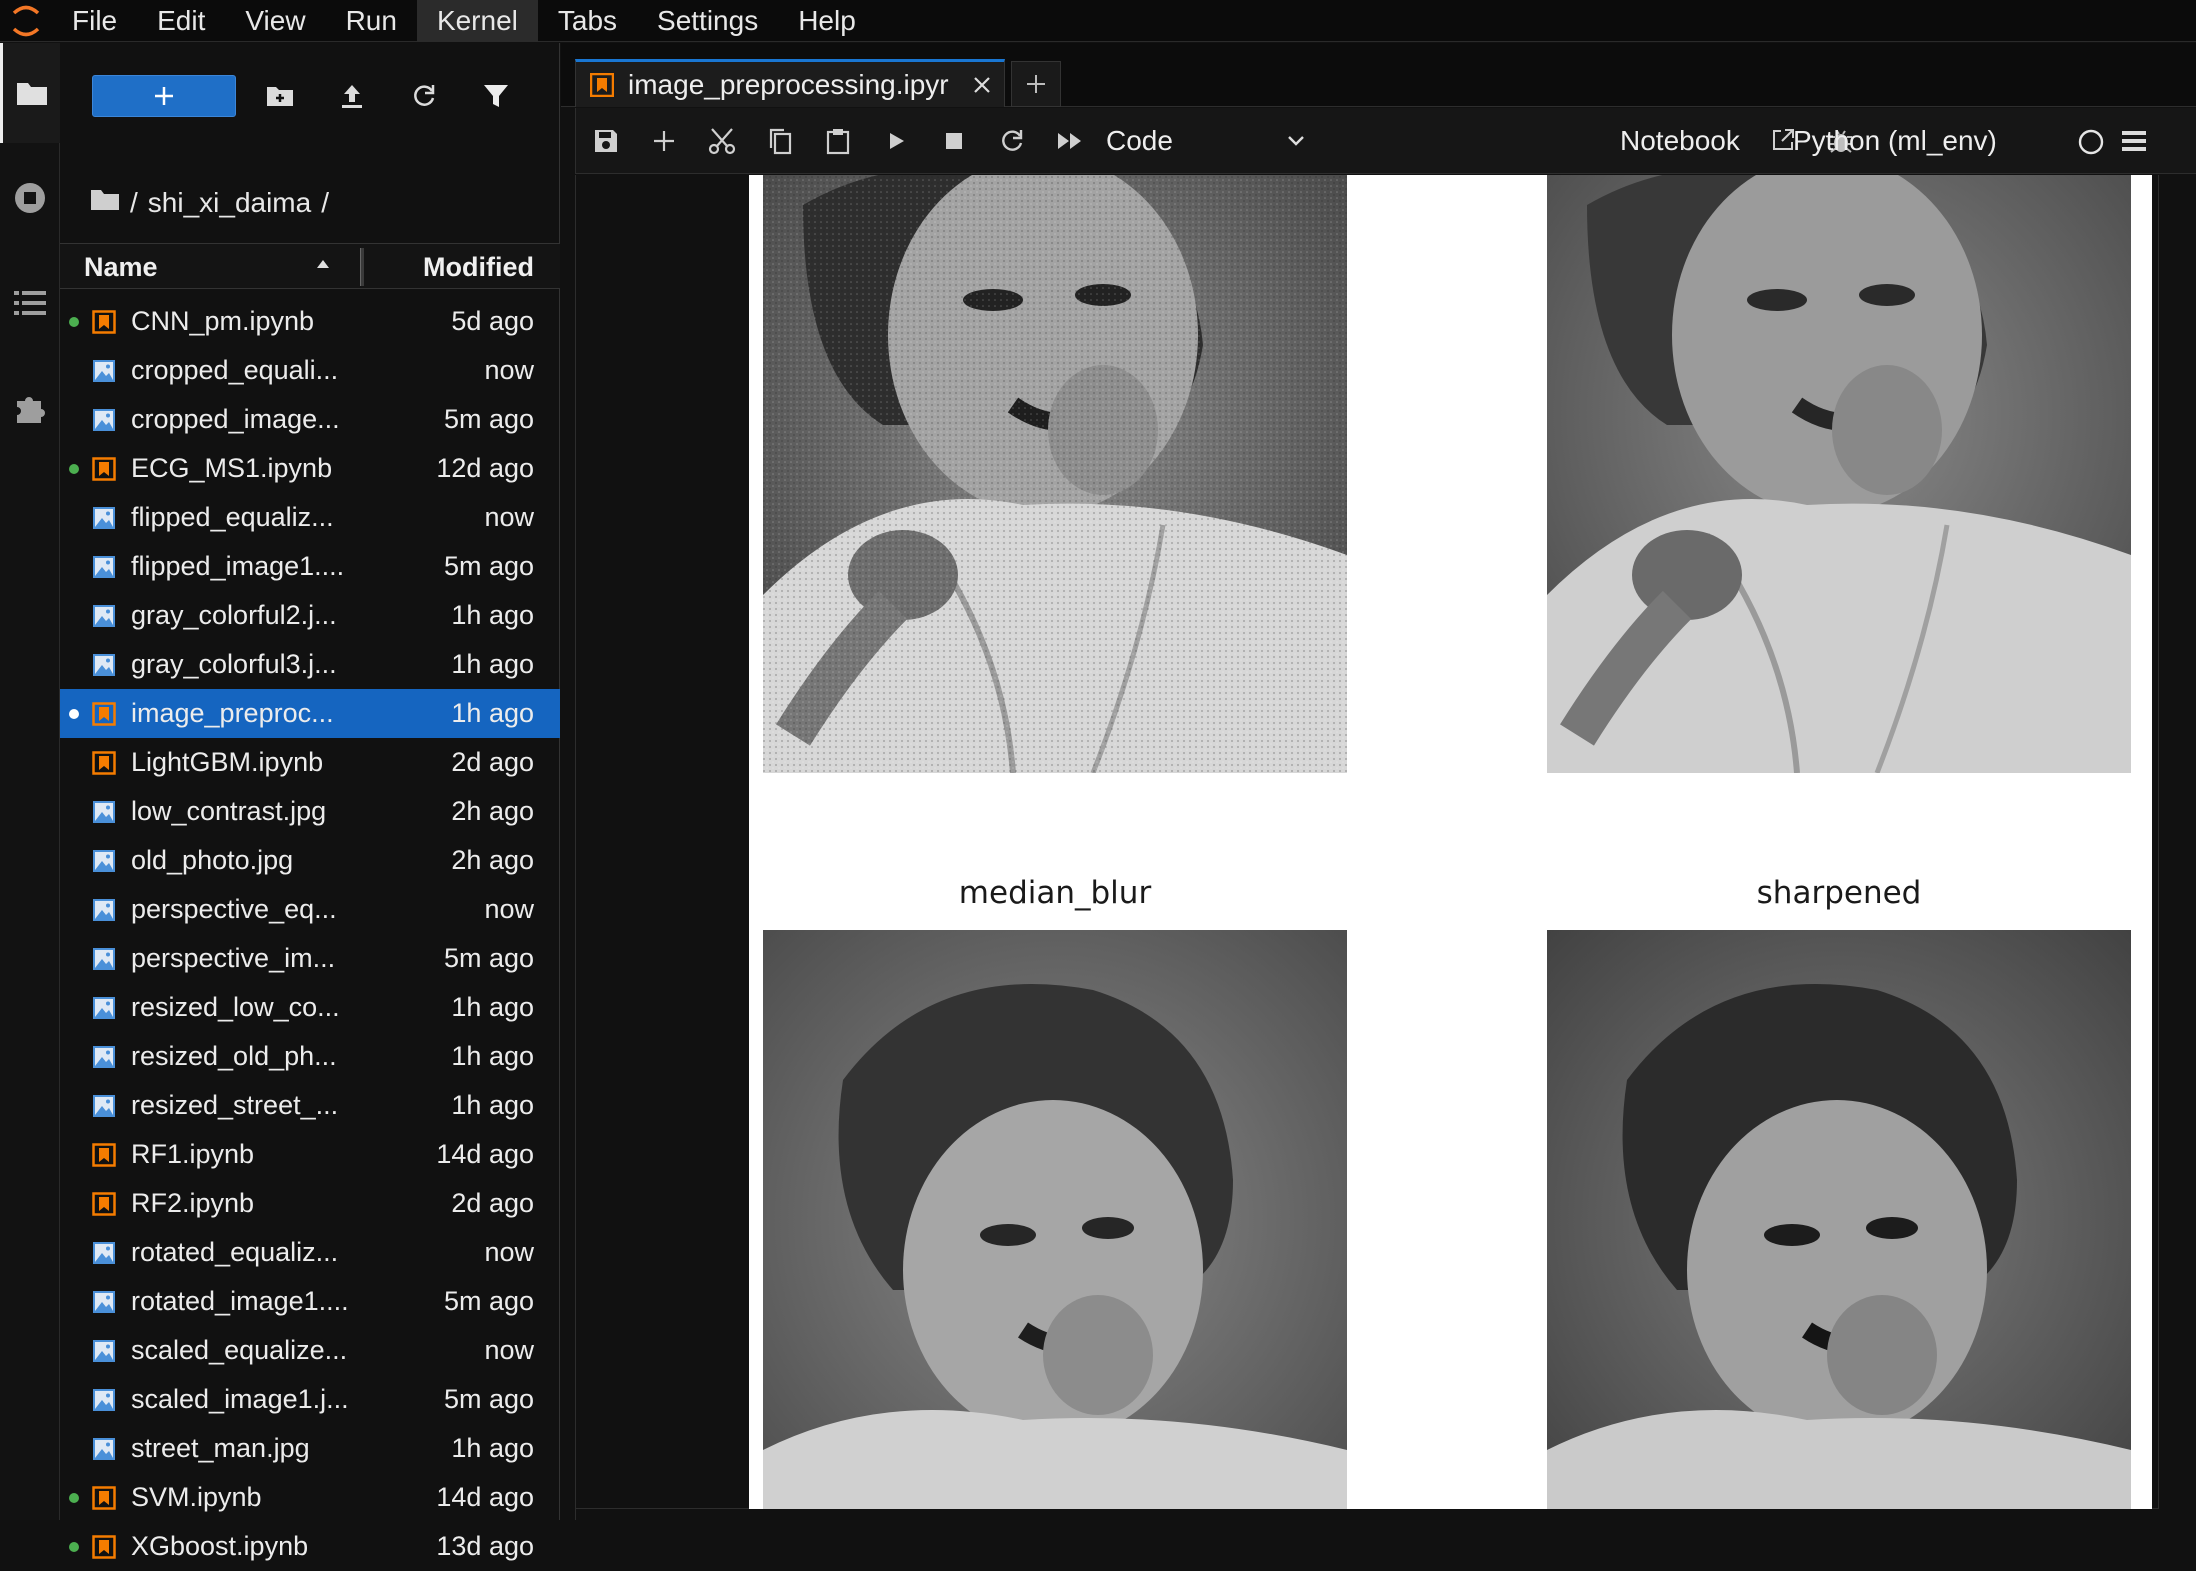 The image size is (2196, 1571). What do you see at coordinates (310, 615) in the screenshot?
I see `file-row: gray_colorful2.j... 1h ago` at bounding box center [310, 615].